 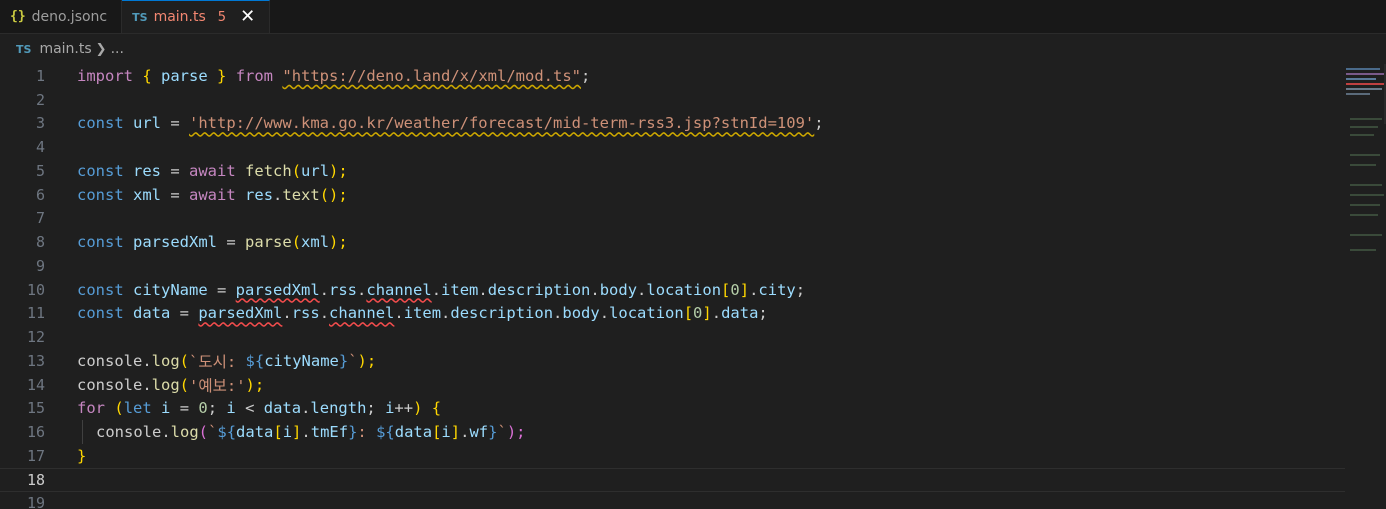 What do you see at coordinates (82, 432) in the screenshot?
I see `indent-guide` at bounding box center [82, 432].